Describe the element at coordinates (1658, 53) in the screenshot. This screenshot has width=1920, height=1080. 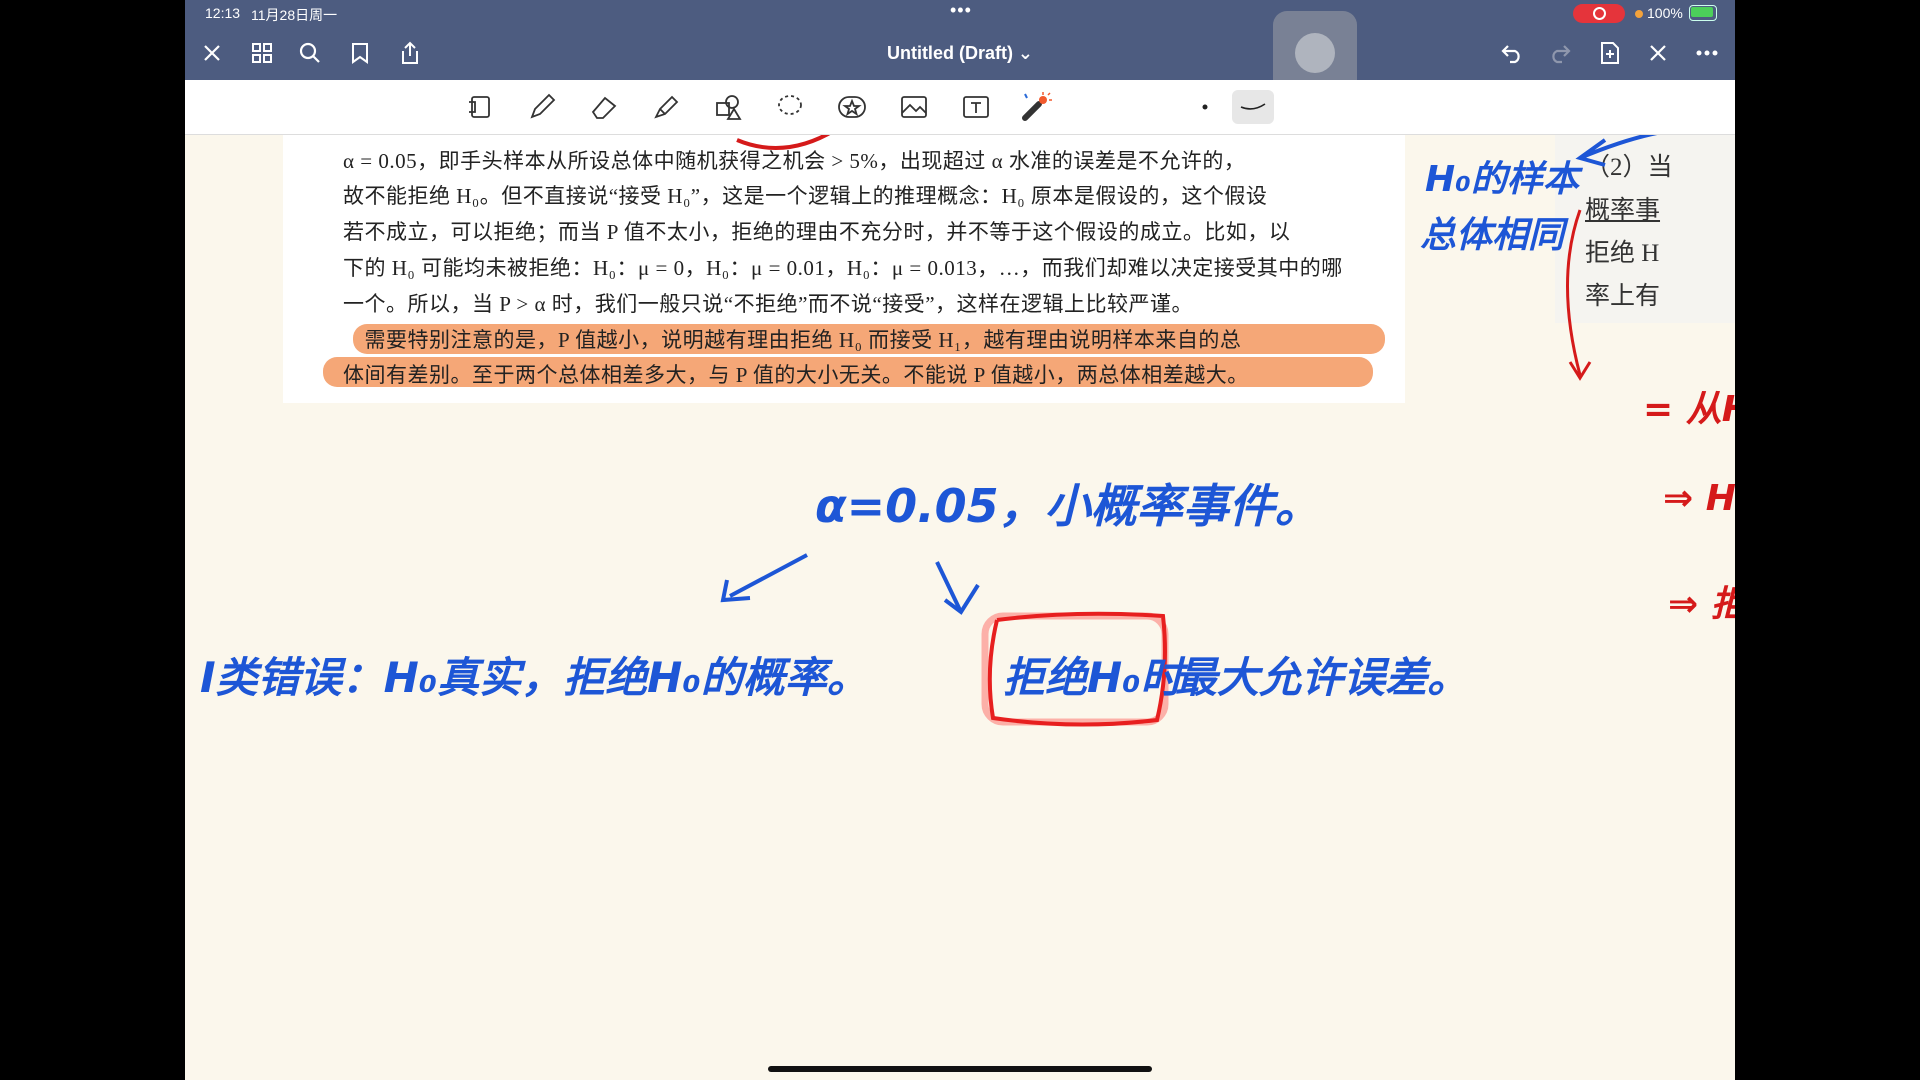
I see `close-editor-icon` at that location.